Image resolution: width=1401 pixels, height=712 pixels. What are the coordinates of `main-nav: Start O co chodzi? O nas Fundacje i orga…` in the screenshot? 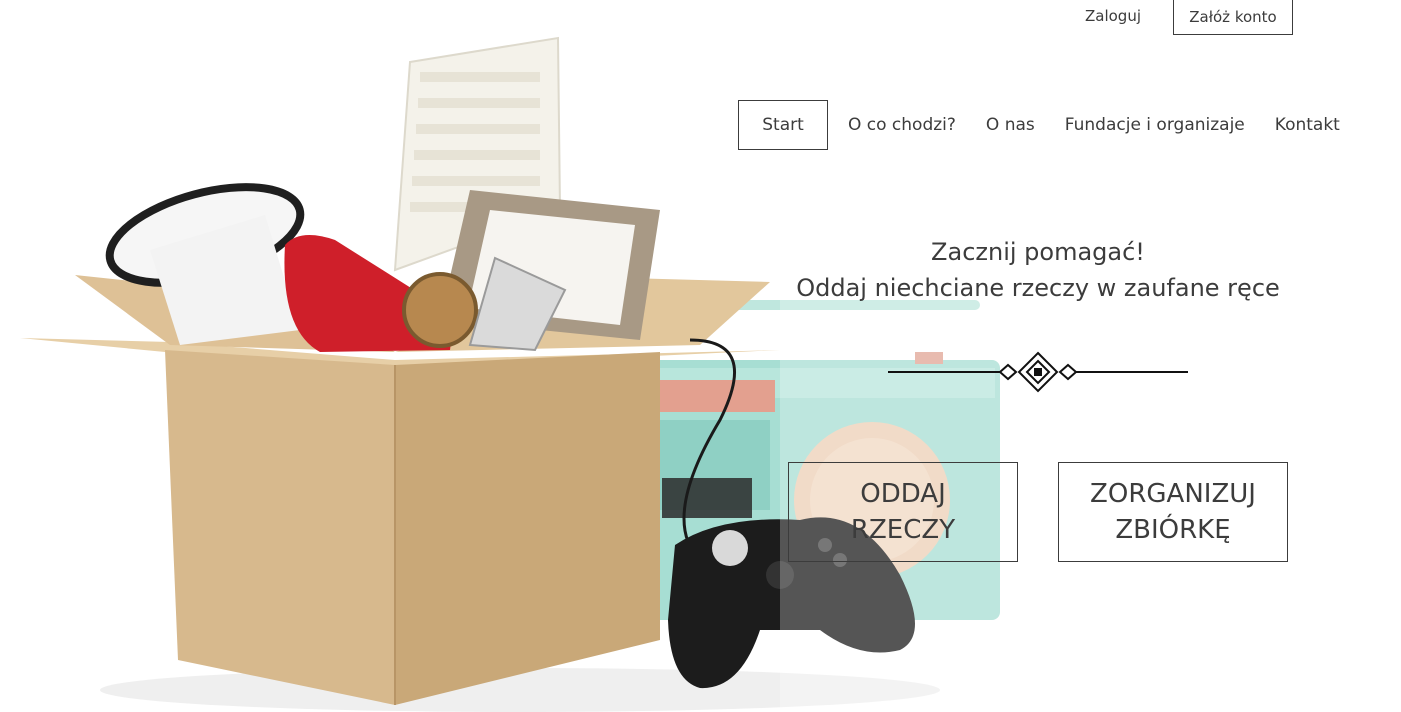 It's located at (1039, 125).